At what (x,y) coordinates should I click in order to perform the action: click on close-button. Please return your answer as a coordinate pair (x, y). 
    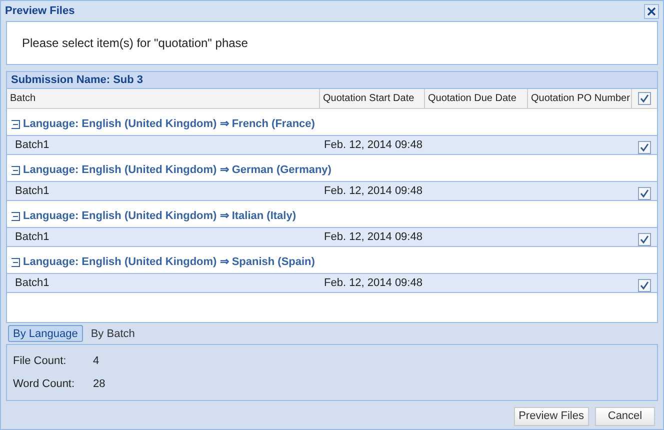
    Looking at the image, I should click on (651, 11).